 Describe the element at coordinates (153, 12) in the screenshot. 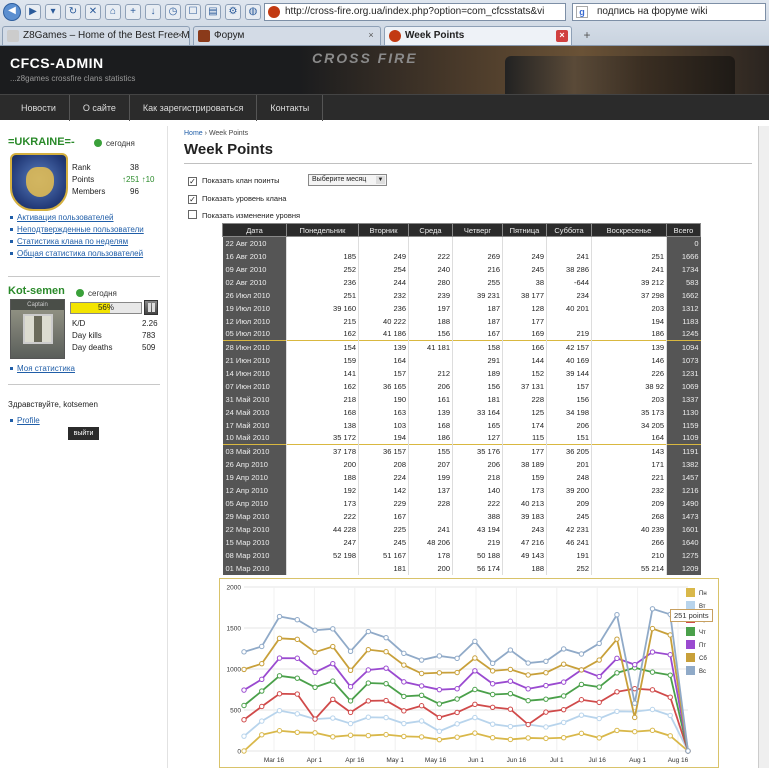

I see `download-icon: ↓` at that location.